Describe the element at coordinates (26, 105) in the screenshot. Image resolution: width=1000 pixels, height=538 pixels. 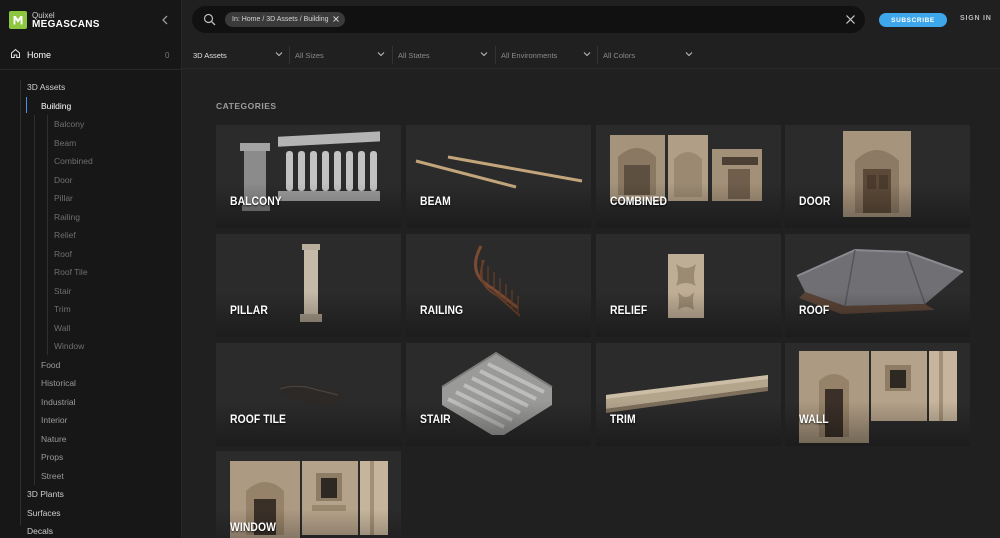
I see `tree-guide-selected` at that location.